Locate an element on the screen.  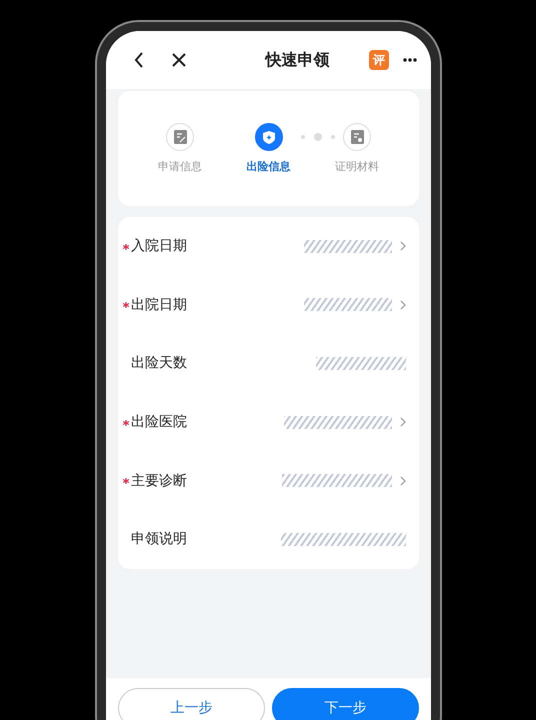
field-label: 出险医院 is located at coordinates (159, 422).